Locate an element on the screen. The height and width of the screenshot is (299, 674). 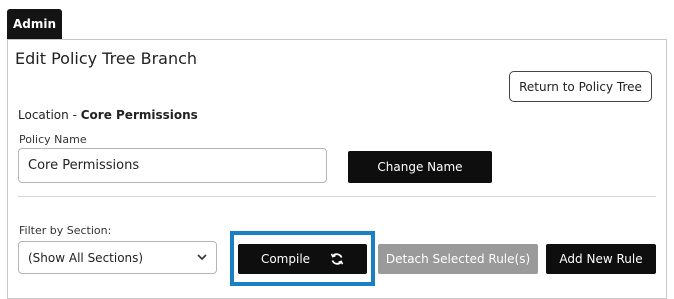
page-title: Edit Policy Tree Branch is located at coordinates (106, 58).